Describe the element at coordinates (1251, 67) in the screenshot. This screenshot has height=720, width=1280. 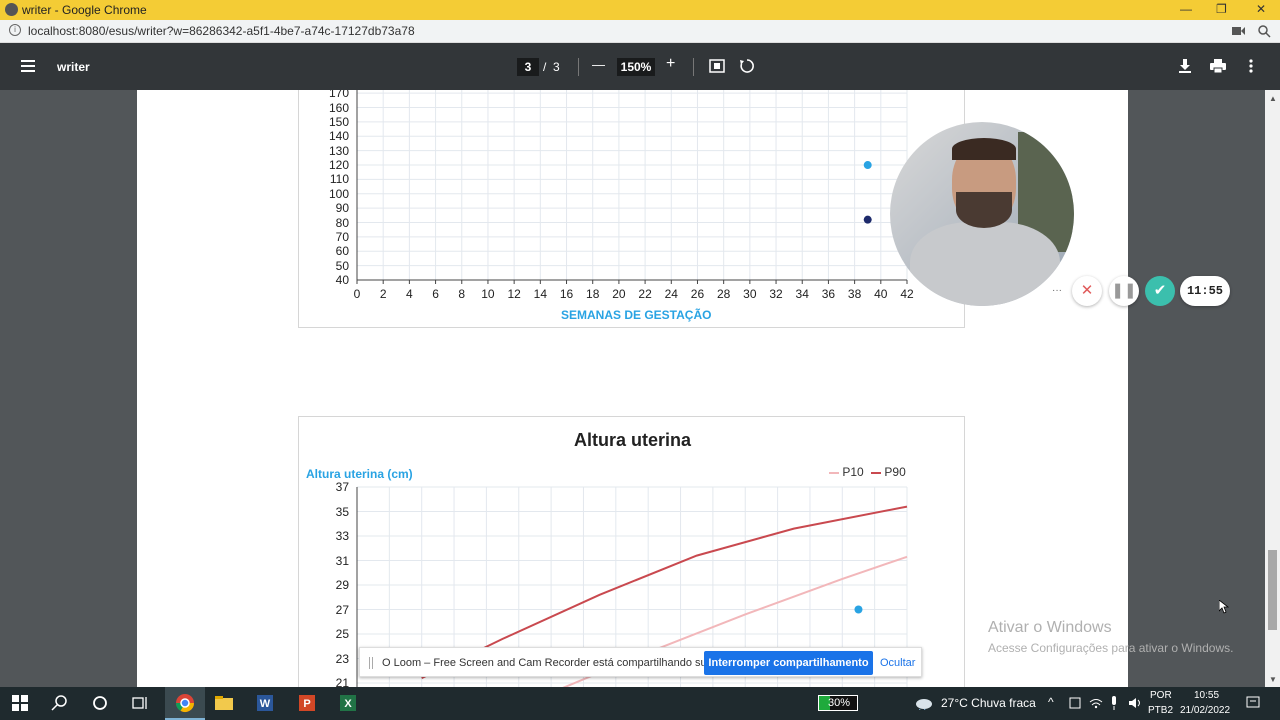
I see `more-options-icon` at that location.